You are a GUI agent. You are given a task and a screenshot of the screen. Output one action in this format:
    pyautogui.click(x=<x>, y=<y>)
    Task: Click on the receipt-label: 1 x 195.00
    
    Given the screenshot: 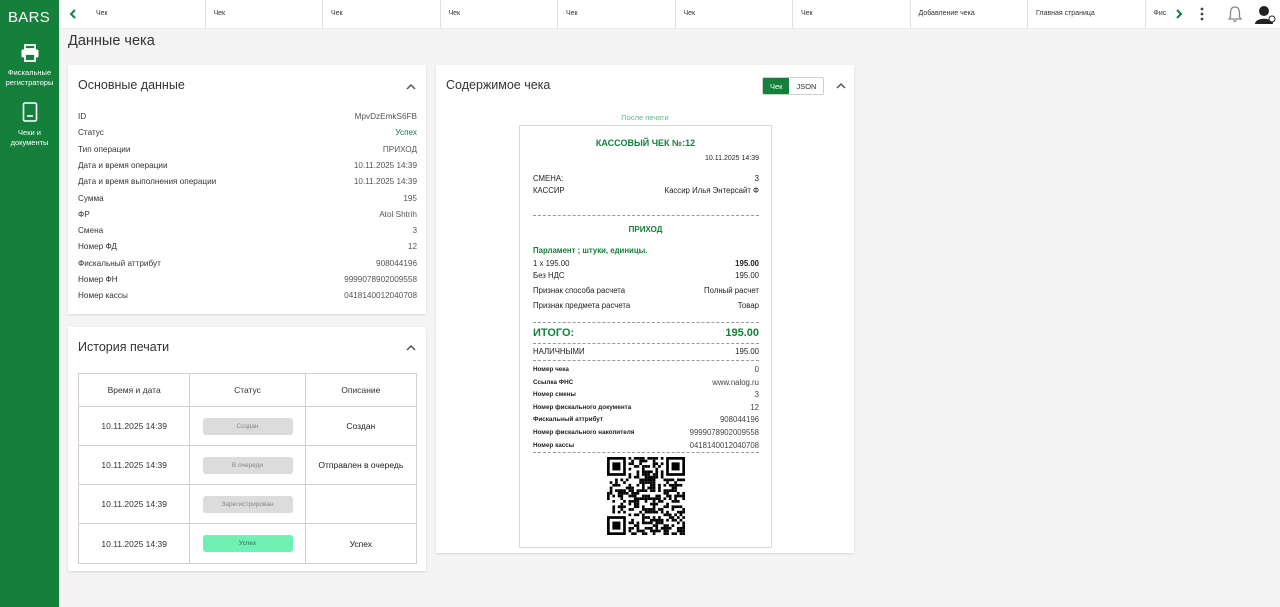 What is the action you would take?
    pyautogui.click(x=551, y=263)
    